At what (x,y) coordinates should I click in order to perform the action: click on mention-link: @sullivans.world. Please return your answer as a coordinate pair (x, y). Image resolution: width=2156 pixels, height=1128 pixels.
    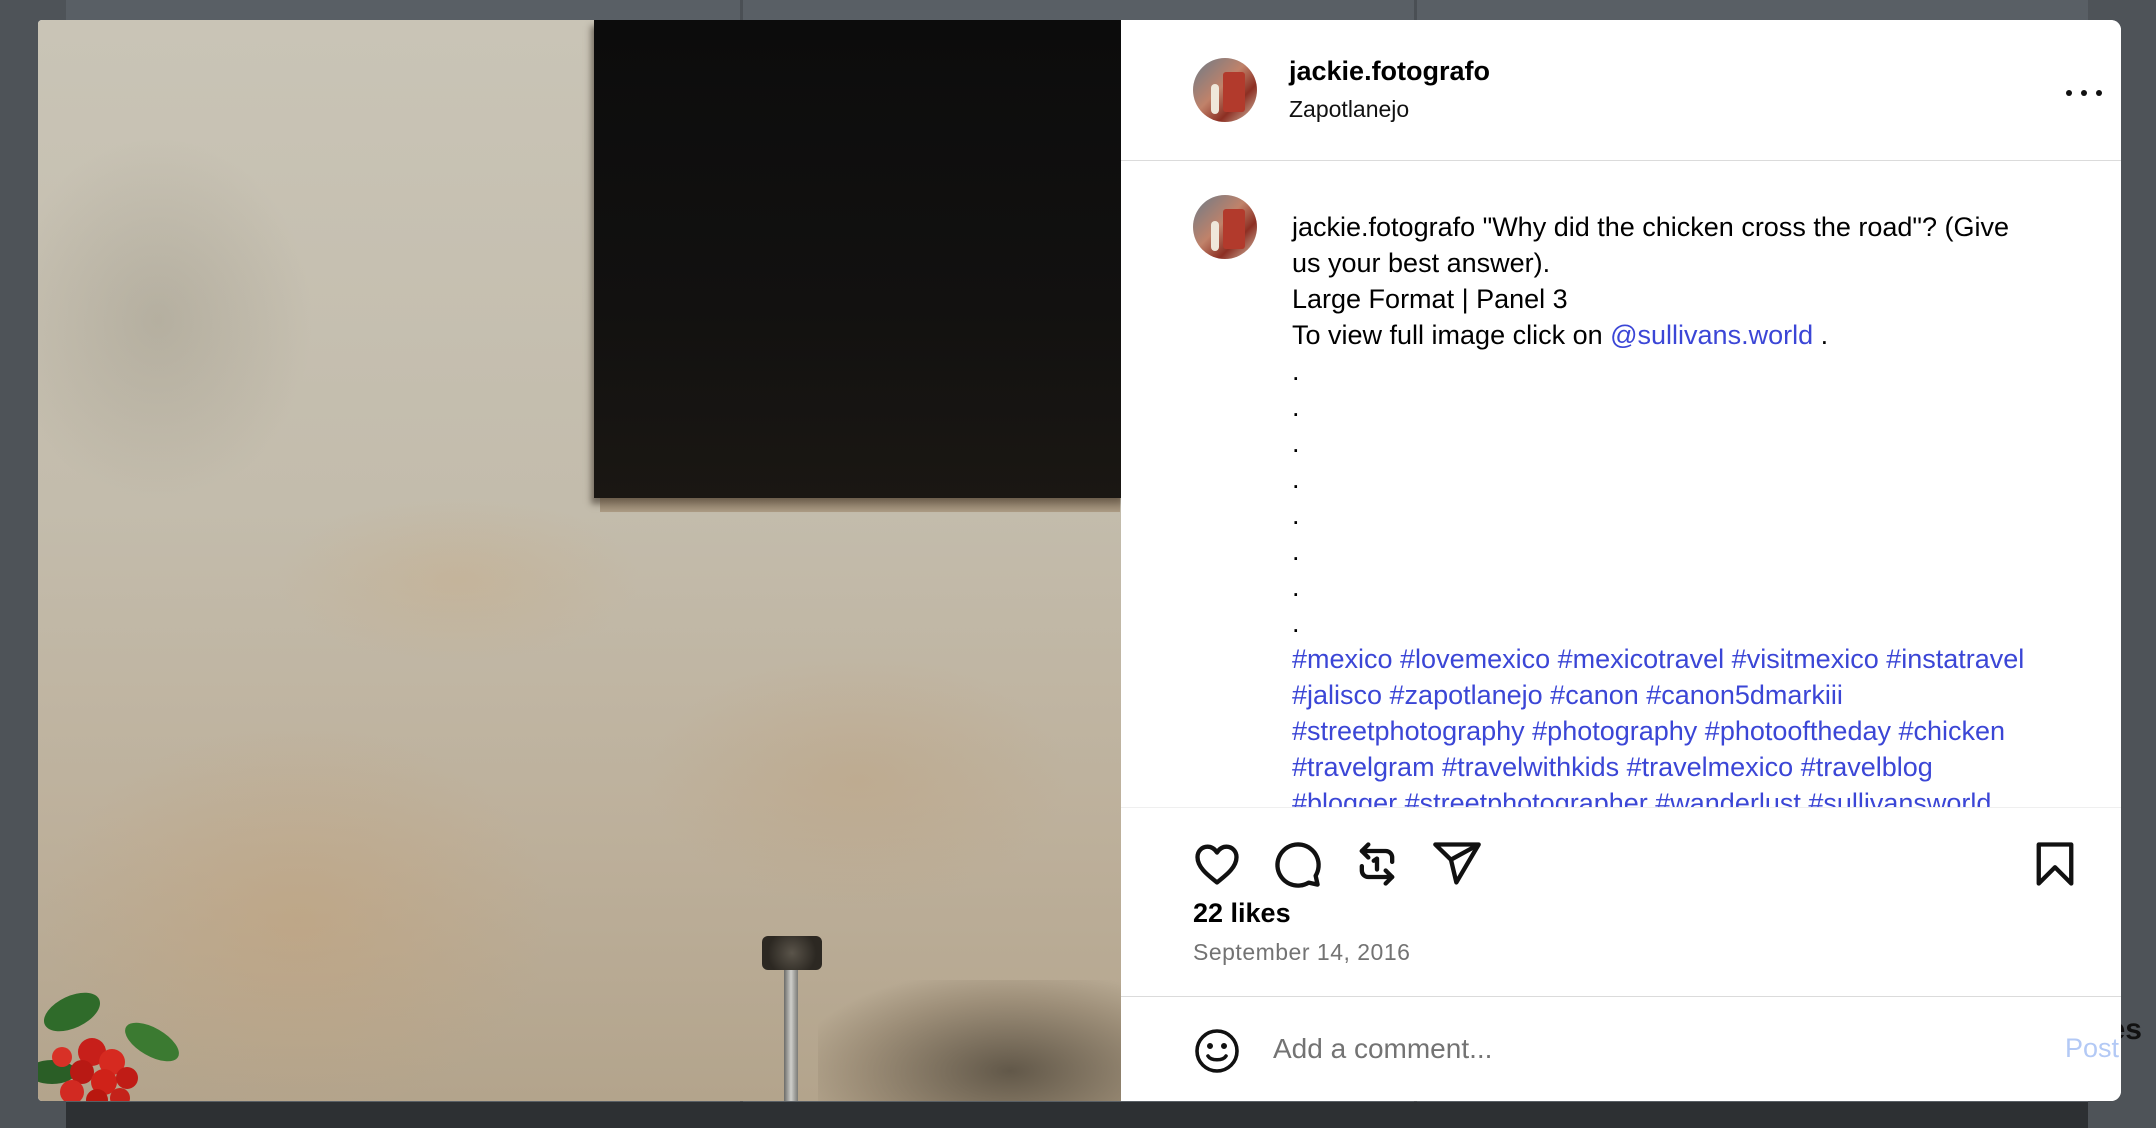
    Looking at the image, I should click on (1711, 335).